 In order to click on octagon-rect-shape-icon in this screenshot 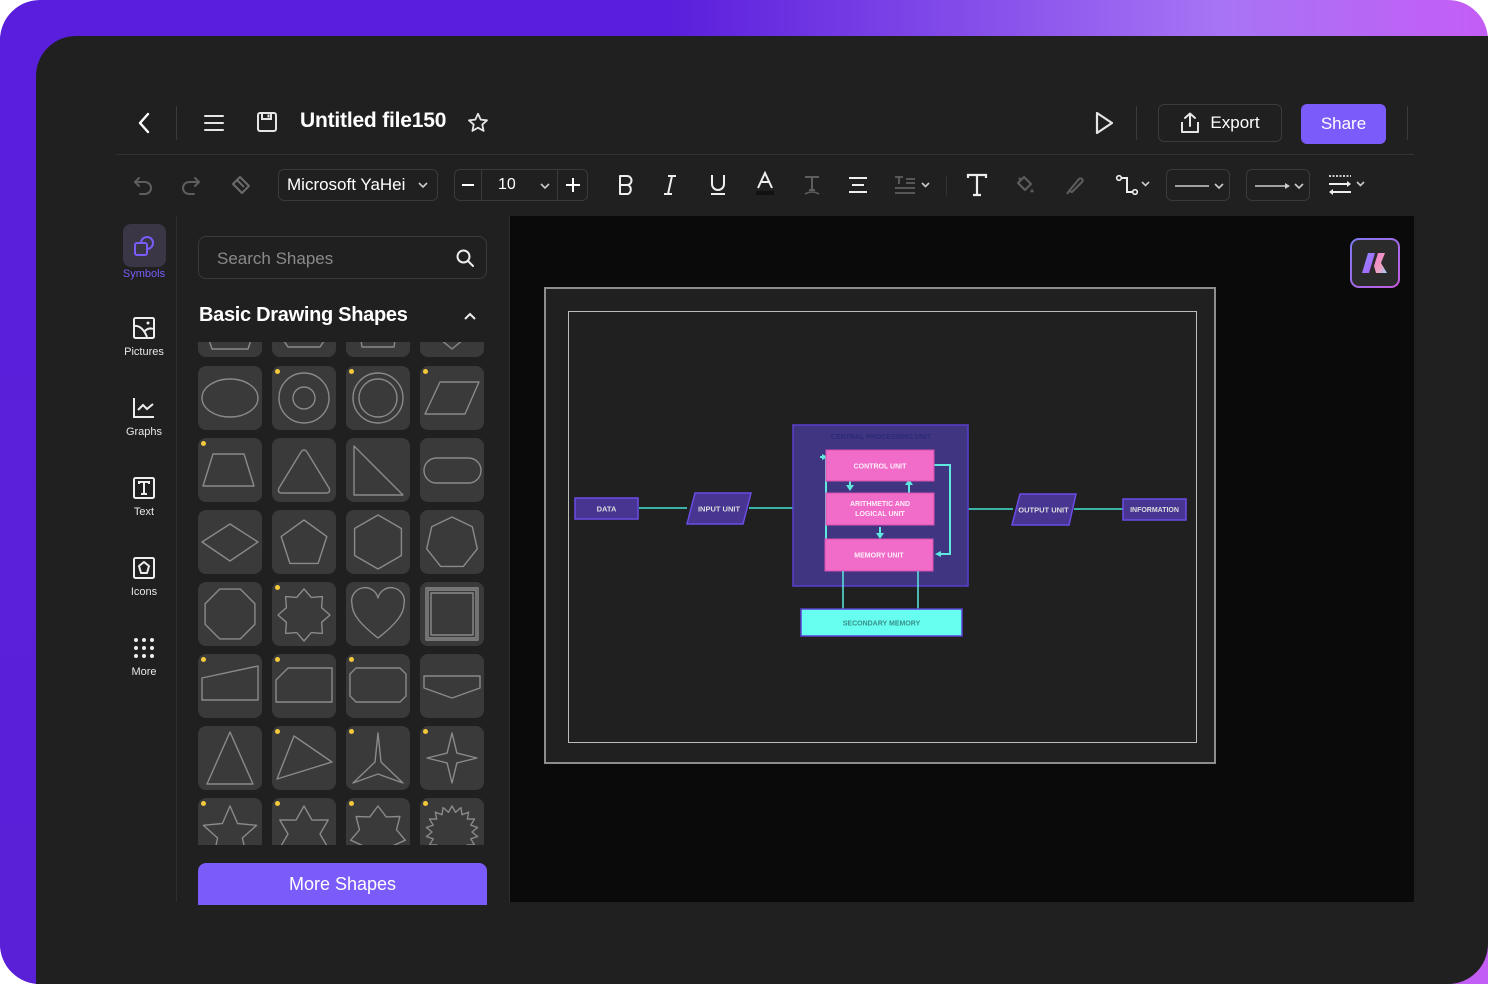, I will do `click(378, 685)`.